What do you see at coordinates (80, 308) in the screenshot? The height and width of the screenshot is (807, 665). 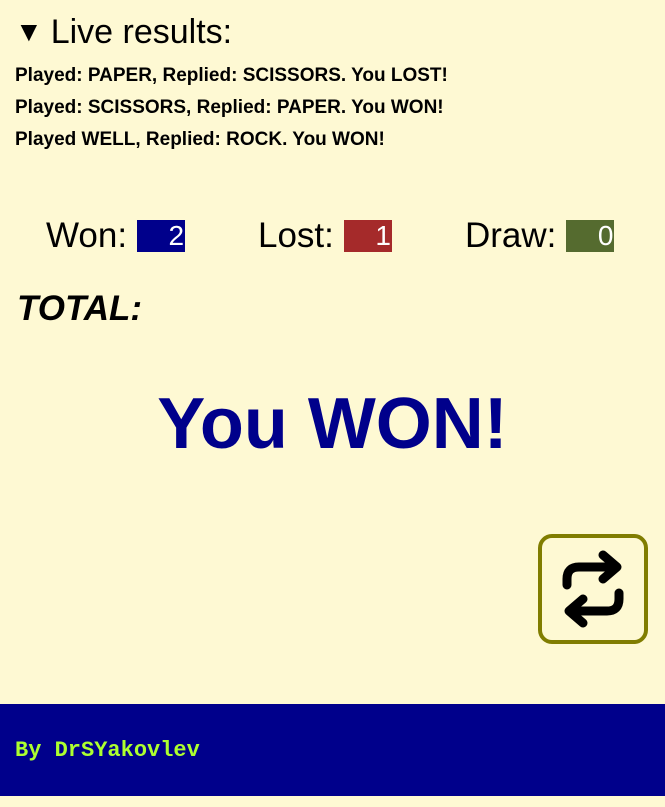 I see `total-label: TOTAL:` at bounding box center [80, 308].